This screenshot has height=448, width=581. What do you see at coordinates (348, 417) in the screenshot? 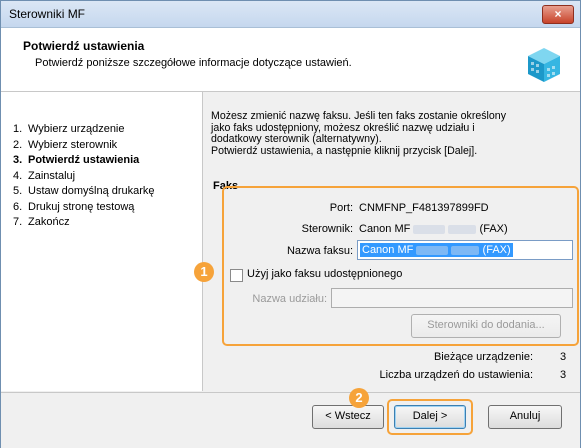
I see `back-button: < Wstecz` at bounding box center [348, 417].